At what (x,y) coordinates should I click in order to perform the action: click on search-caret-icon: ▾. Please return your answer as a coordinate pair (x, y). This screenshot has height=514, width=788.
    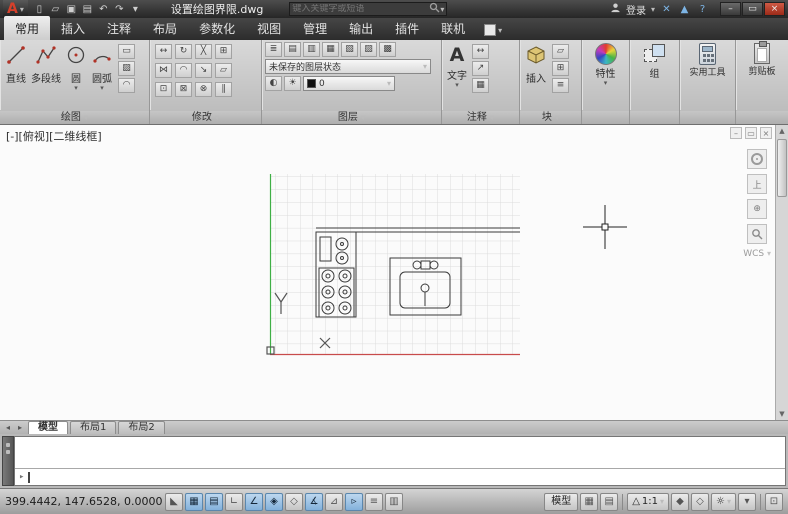
    Looking at the image, I should click on (442, 9).